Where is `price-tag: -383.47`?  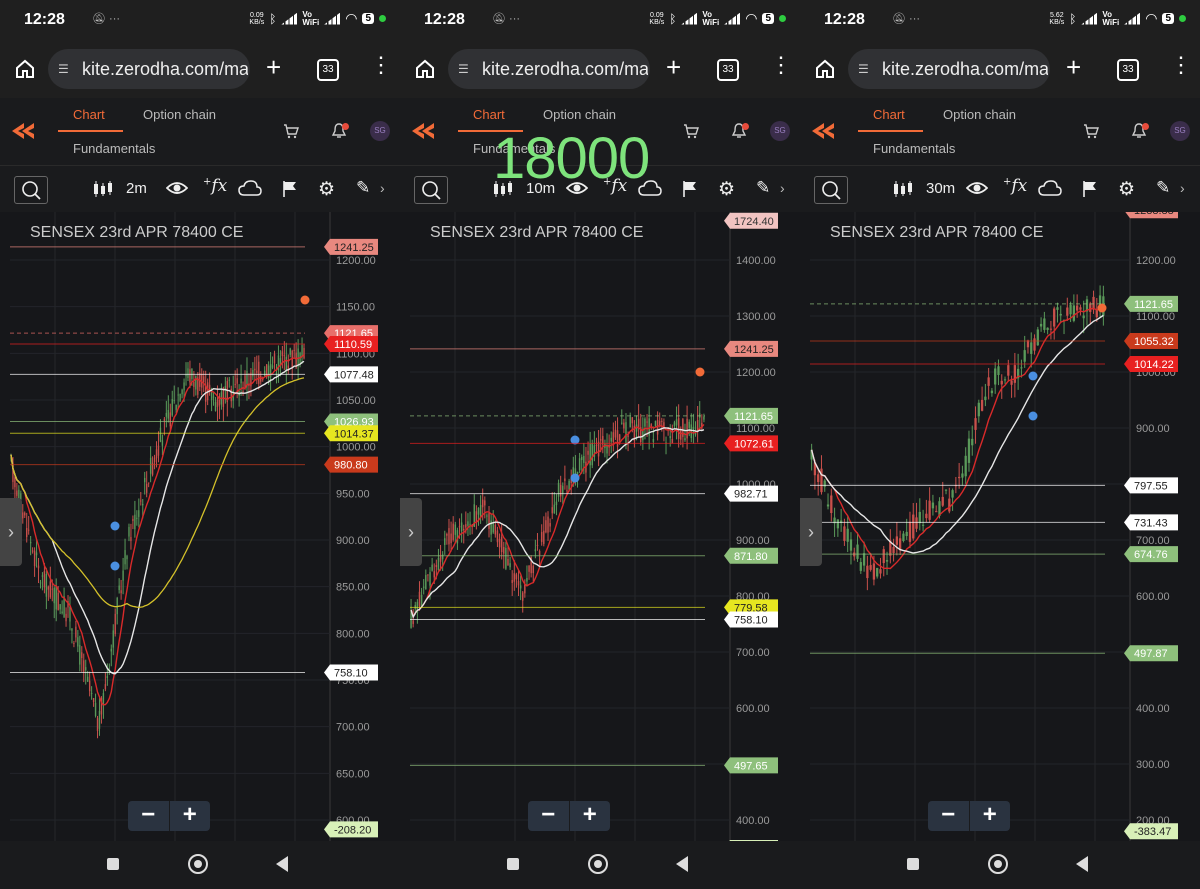 price-tag: -383.47 is located at coordinates (1151, 831).